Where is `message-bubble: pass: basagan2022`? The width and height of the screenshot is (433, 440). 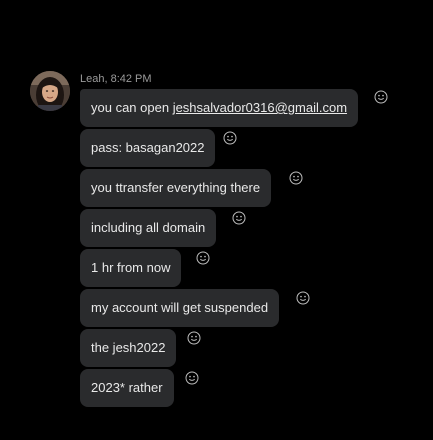
message-bubble: pass: basagan2022 is located at coordinates (148, 148).